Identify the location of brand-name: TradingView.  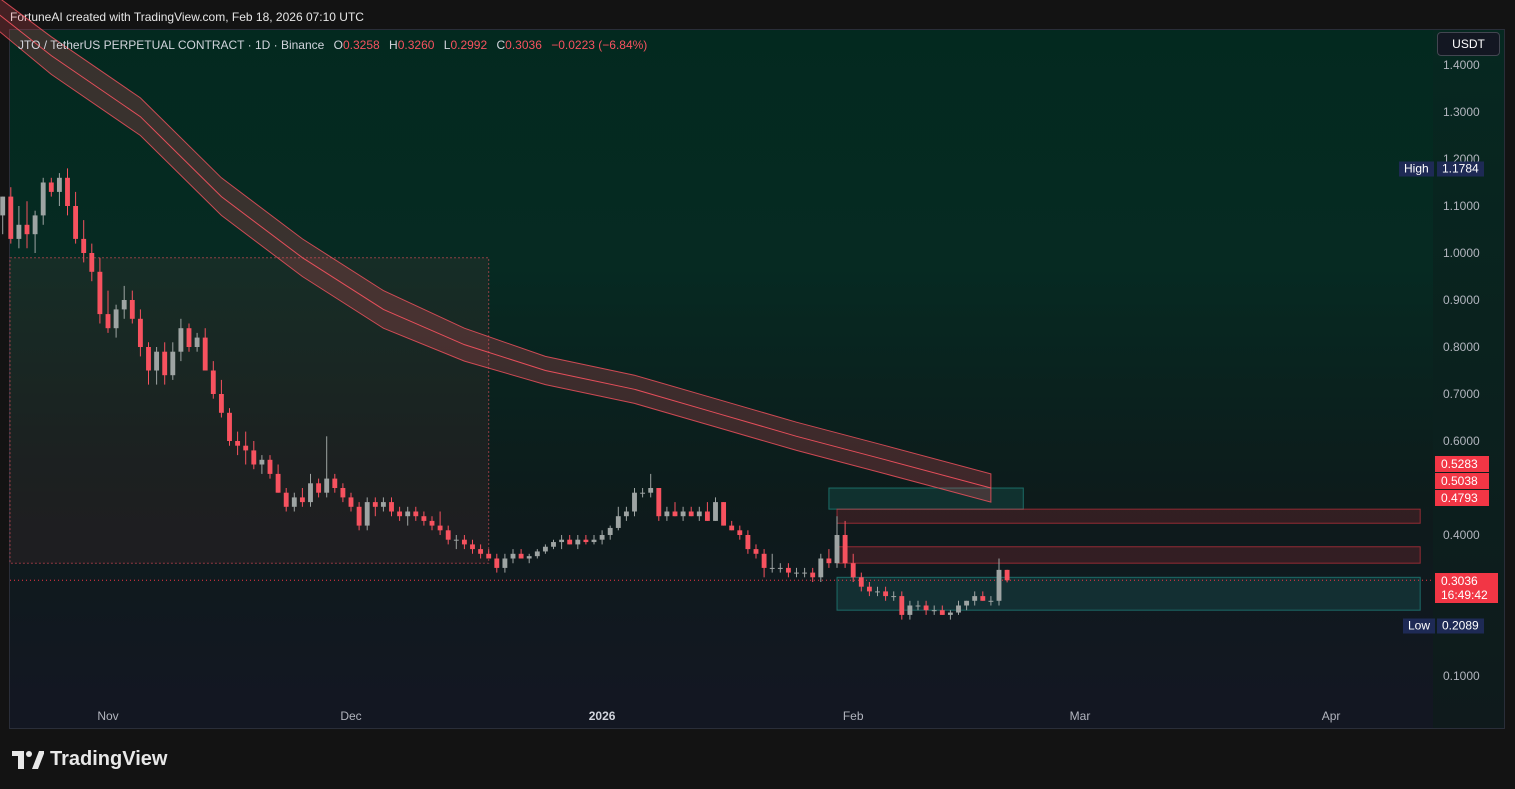
(109, 759).